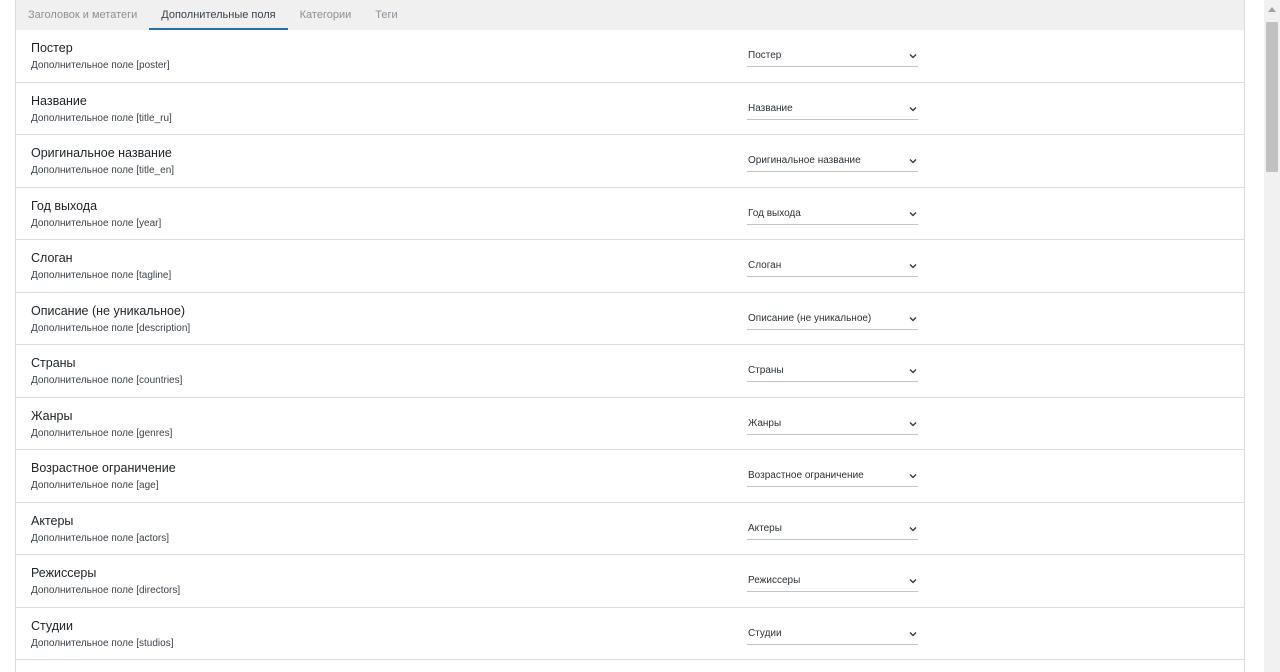 The image size is (1280, 672). Describe the element at coordinates (804, 160) in the screenshot. I see `select-value: Оригинальное название` at that location.